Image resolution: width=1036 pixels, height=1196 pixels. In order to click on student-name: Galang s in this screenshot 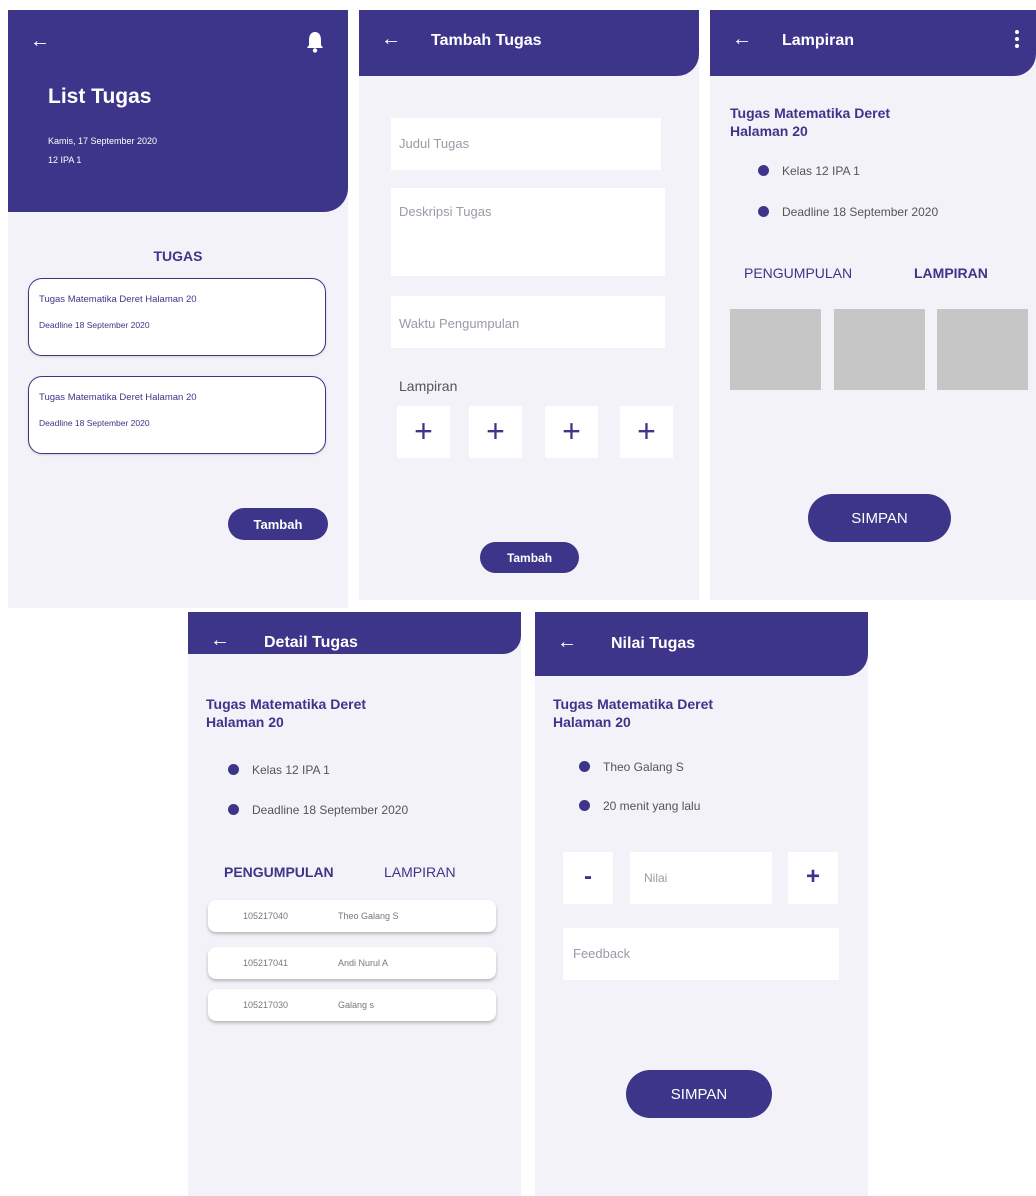, I will do `click(356, 1005)`.